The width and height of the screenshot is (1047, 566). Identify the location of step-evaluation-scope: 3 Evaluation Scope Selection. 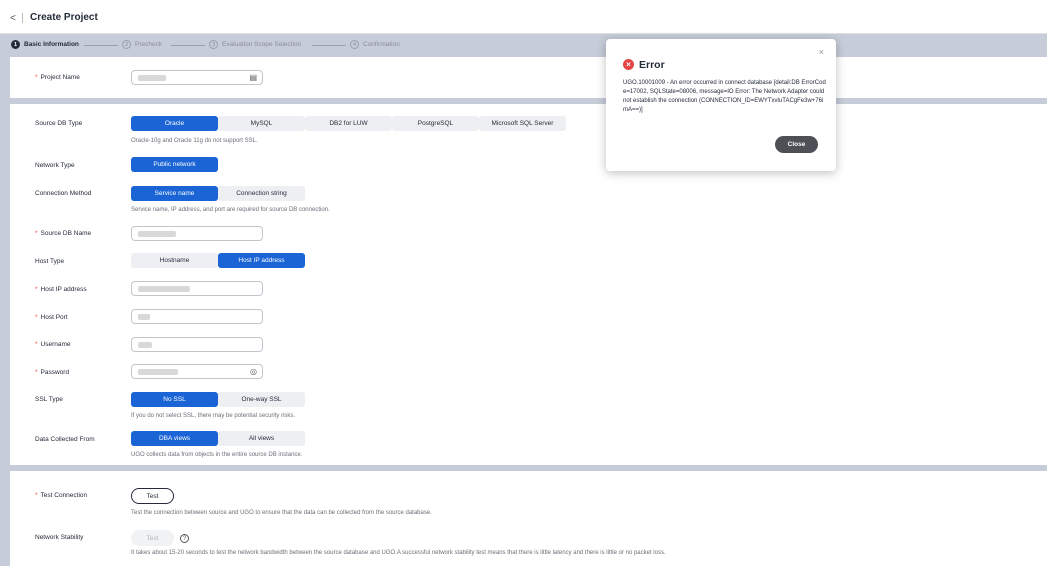
(255, 44).